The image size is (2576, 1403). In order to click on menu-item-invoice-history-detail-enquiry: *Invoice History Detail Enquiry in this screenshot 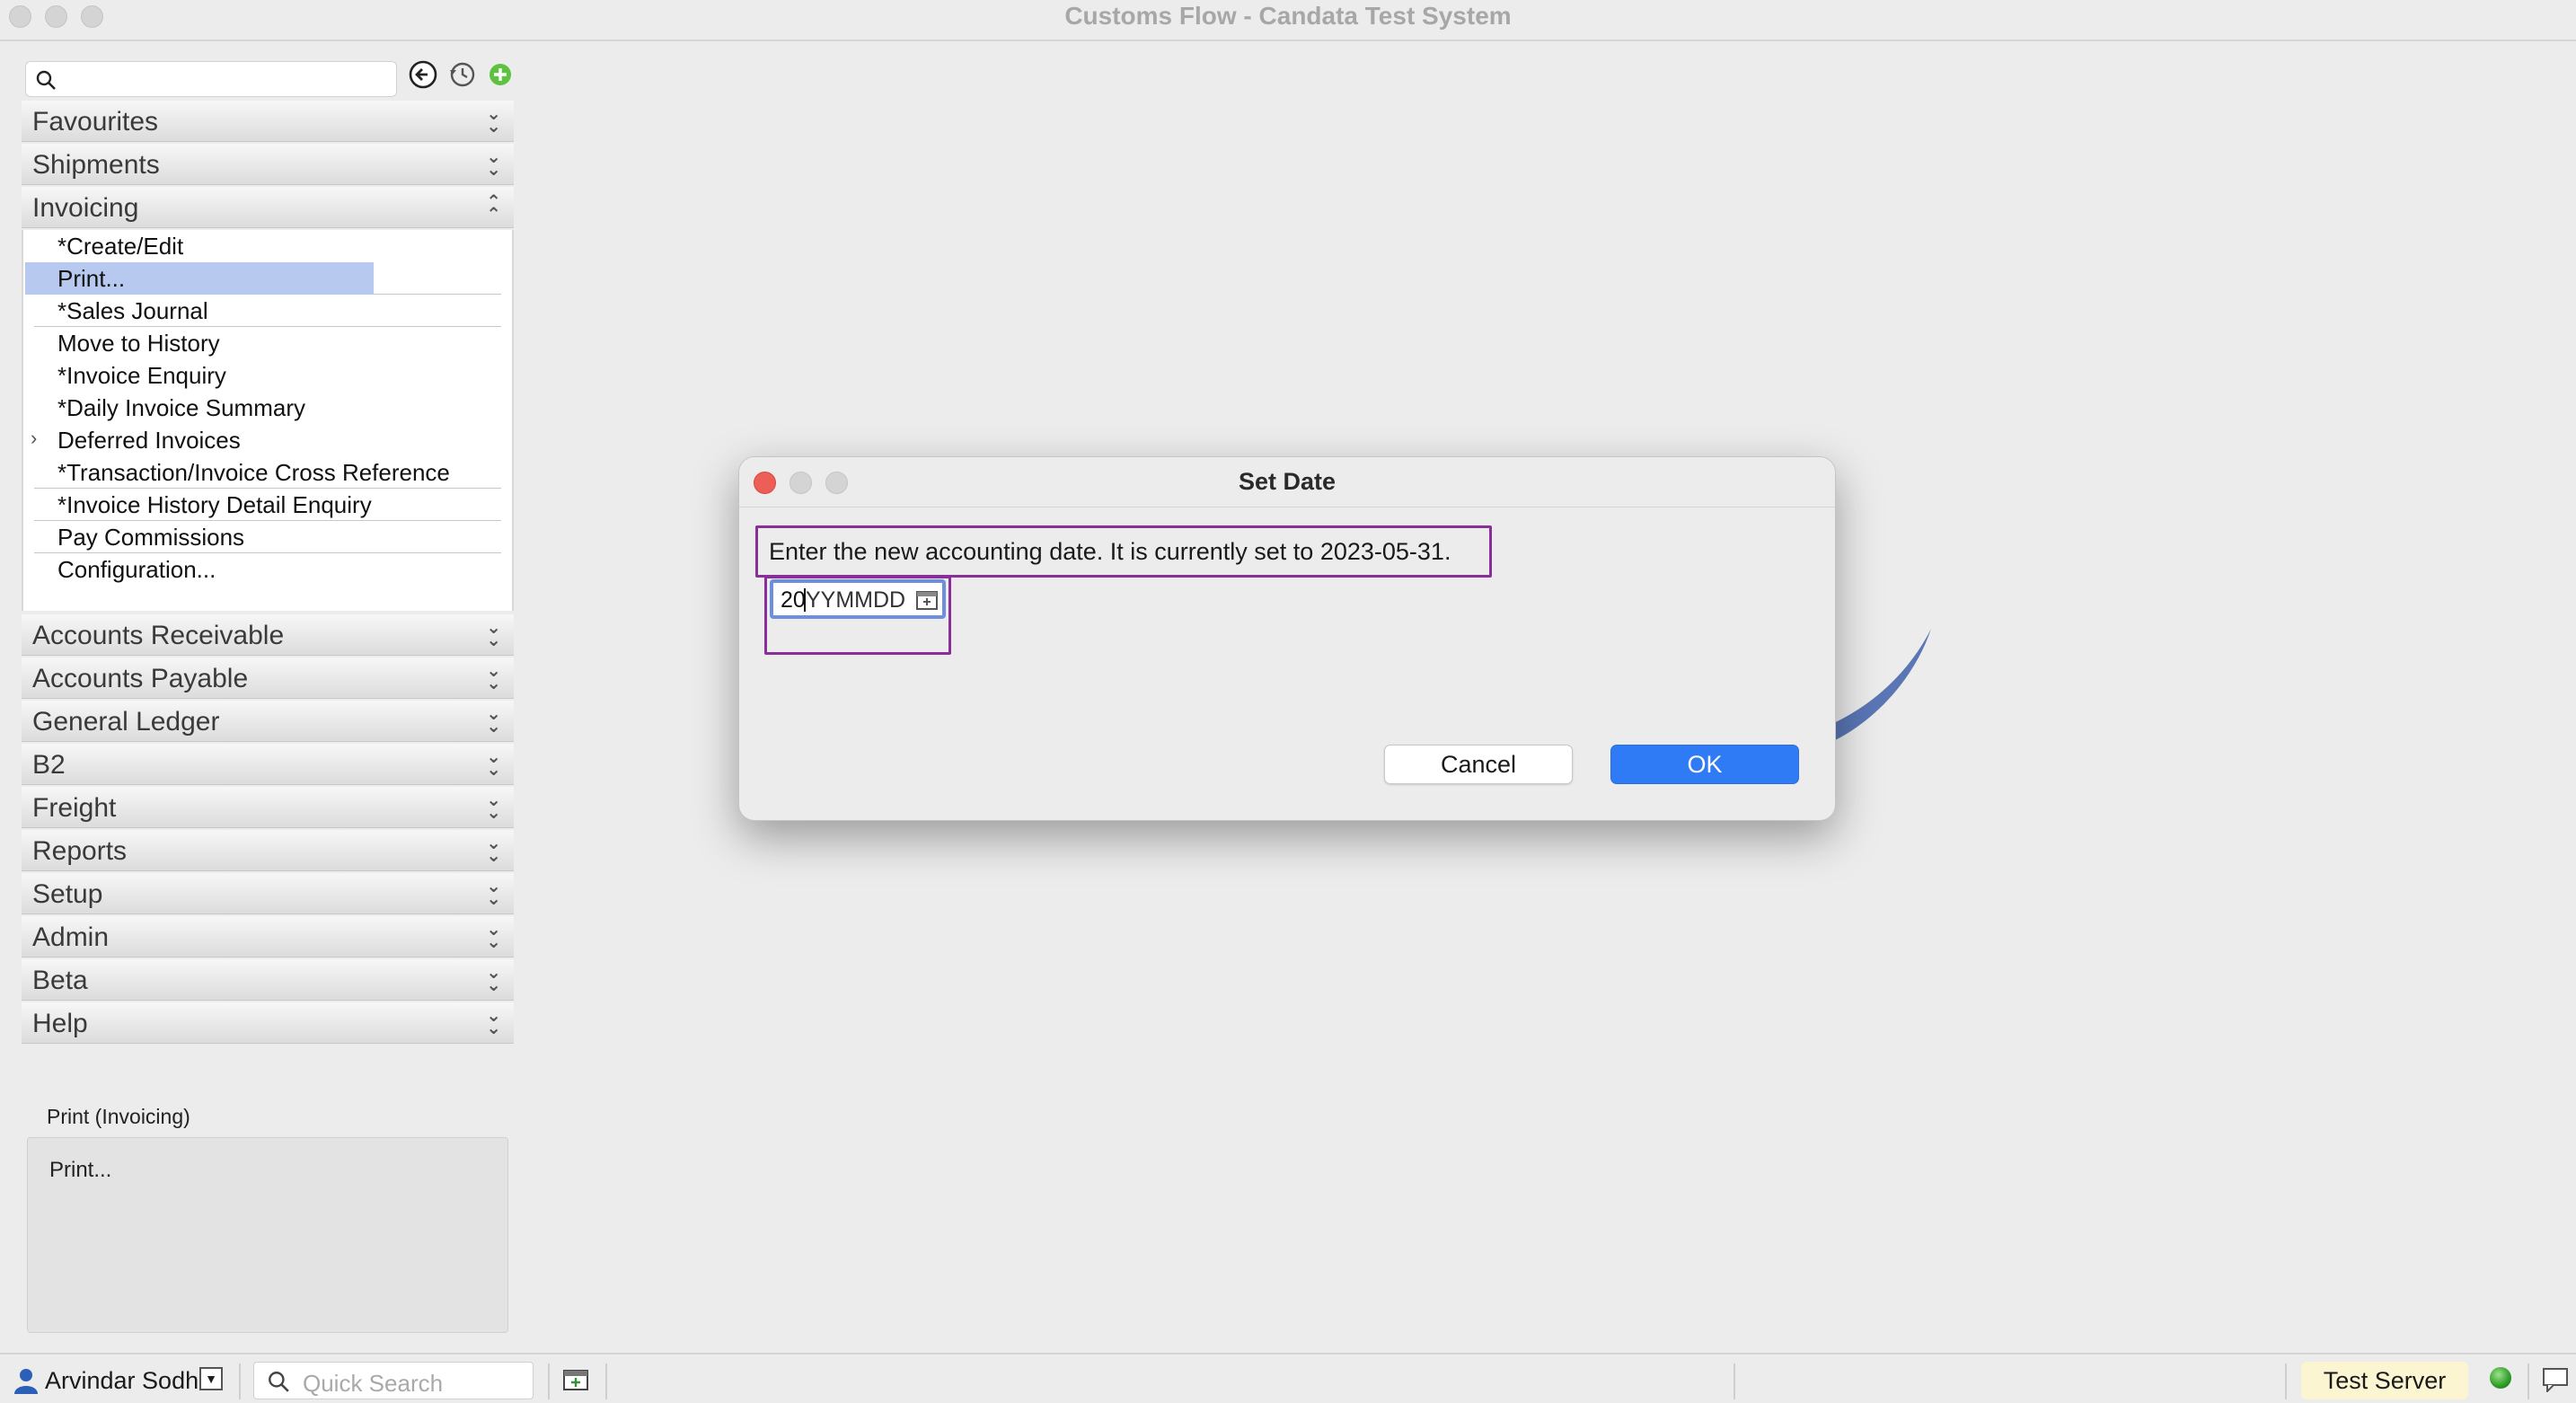, I will do `click(267, 505)`.